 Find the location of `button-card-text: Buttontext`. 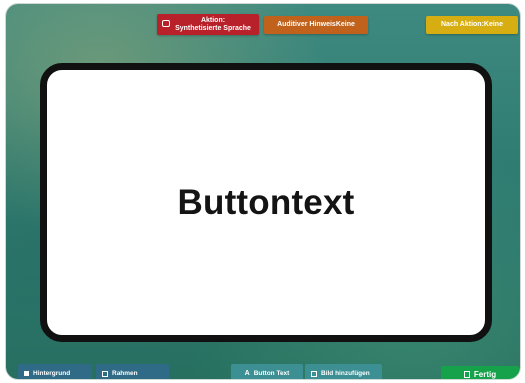

button-card-text: Buttontext is located at coordinates (266, 202).